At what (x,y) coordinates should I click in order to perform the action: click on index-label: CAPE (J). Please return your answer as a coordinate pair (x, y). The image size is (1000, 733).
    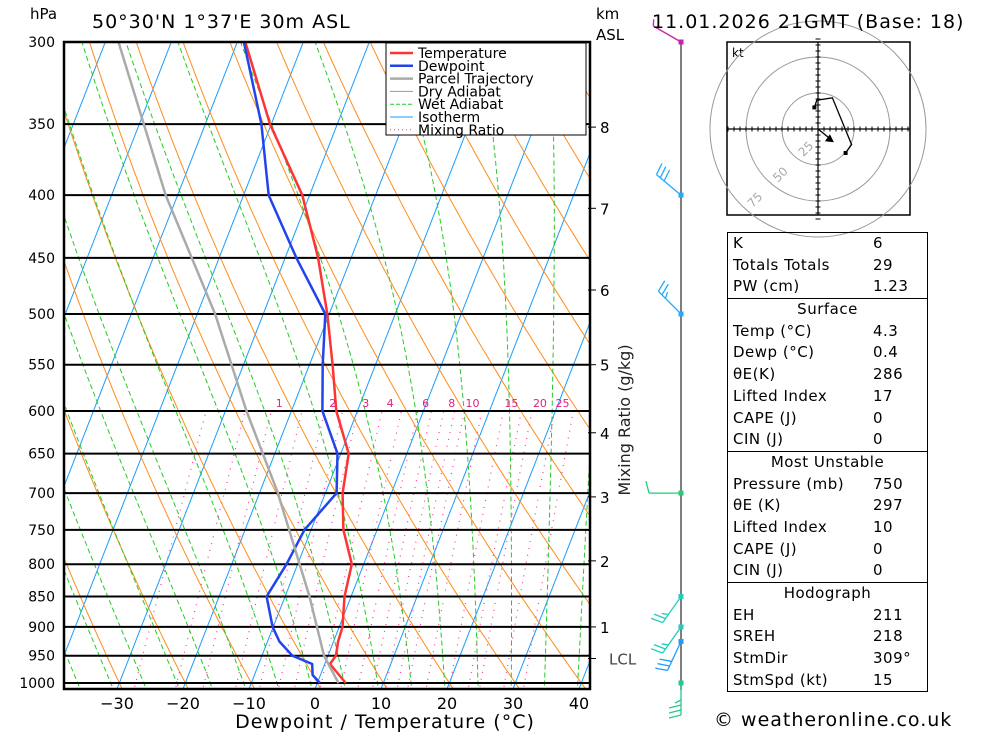
    Looking at the image, I should click on (765, 417).